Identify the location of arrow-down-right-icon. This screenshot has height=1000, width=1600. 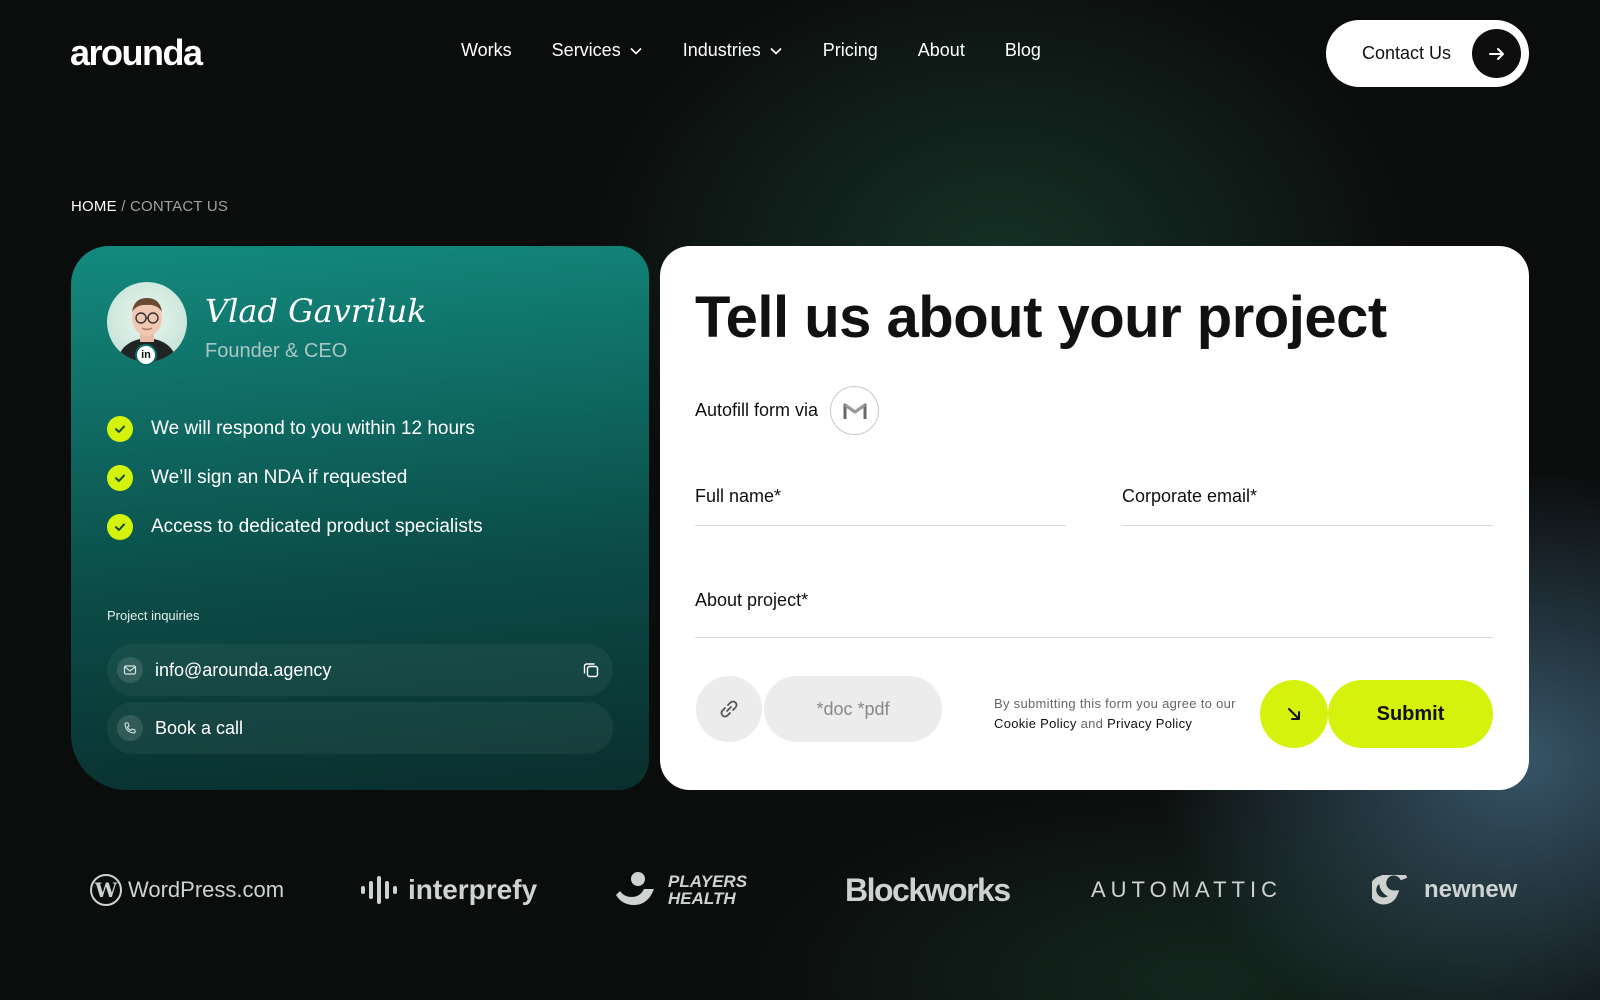
(1294, 714).